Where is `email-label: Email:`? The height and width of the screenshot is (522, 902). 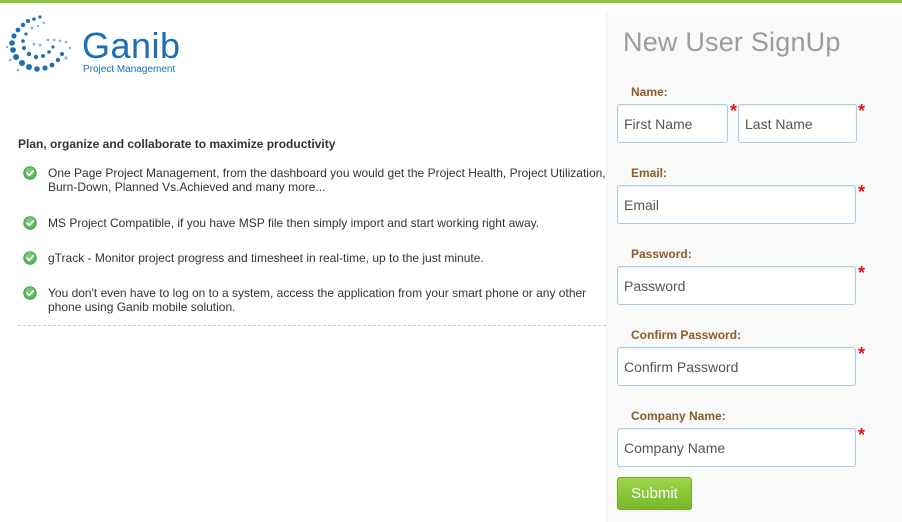 email-label: Email: is located at coordinates (649, 173).